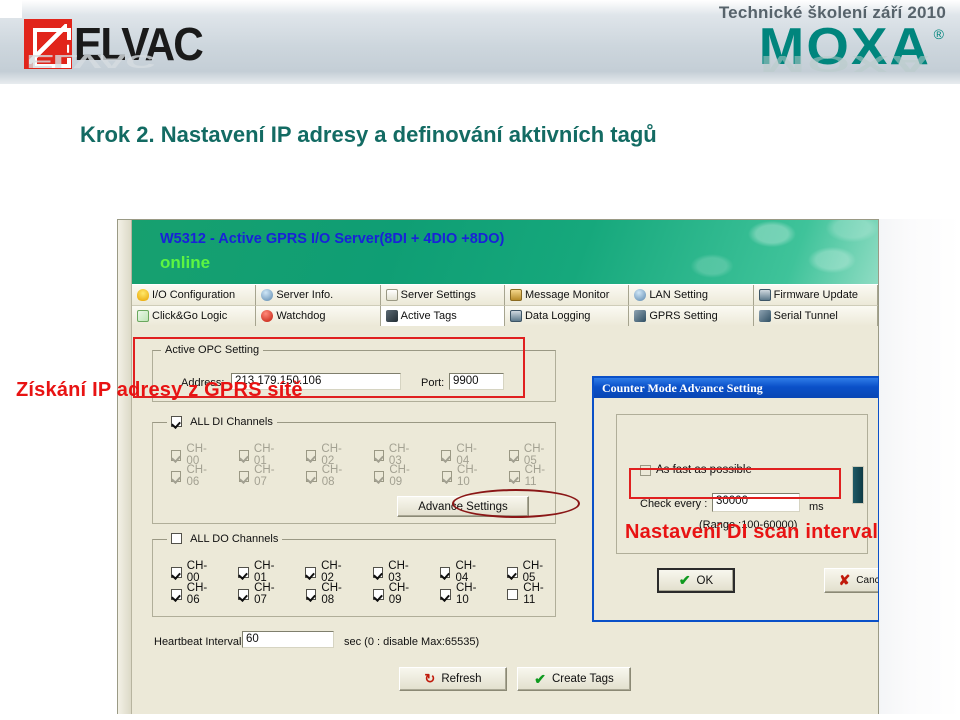  Describe the element at coordinates (125, 467) in the screenshot. I see `app-left-strip` at that location.